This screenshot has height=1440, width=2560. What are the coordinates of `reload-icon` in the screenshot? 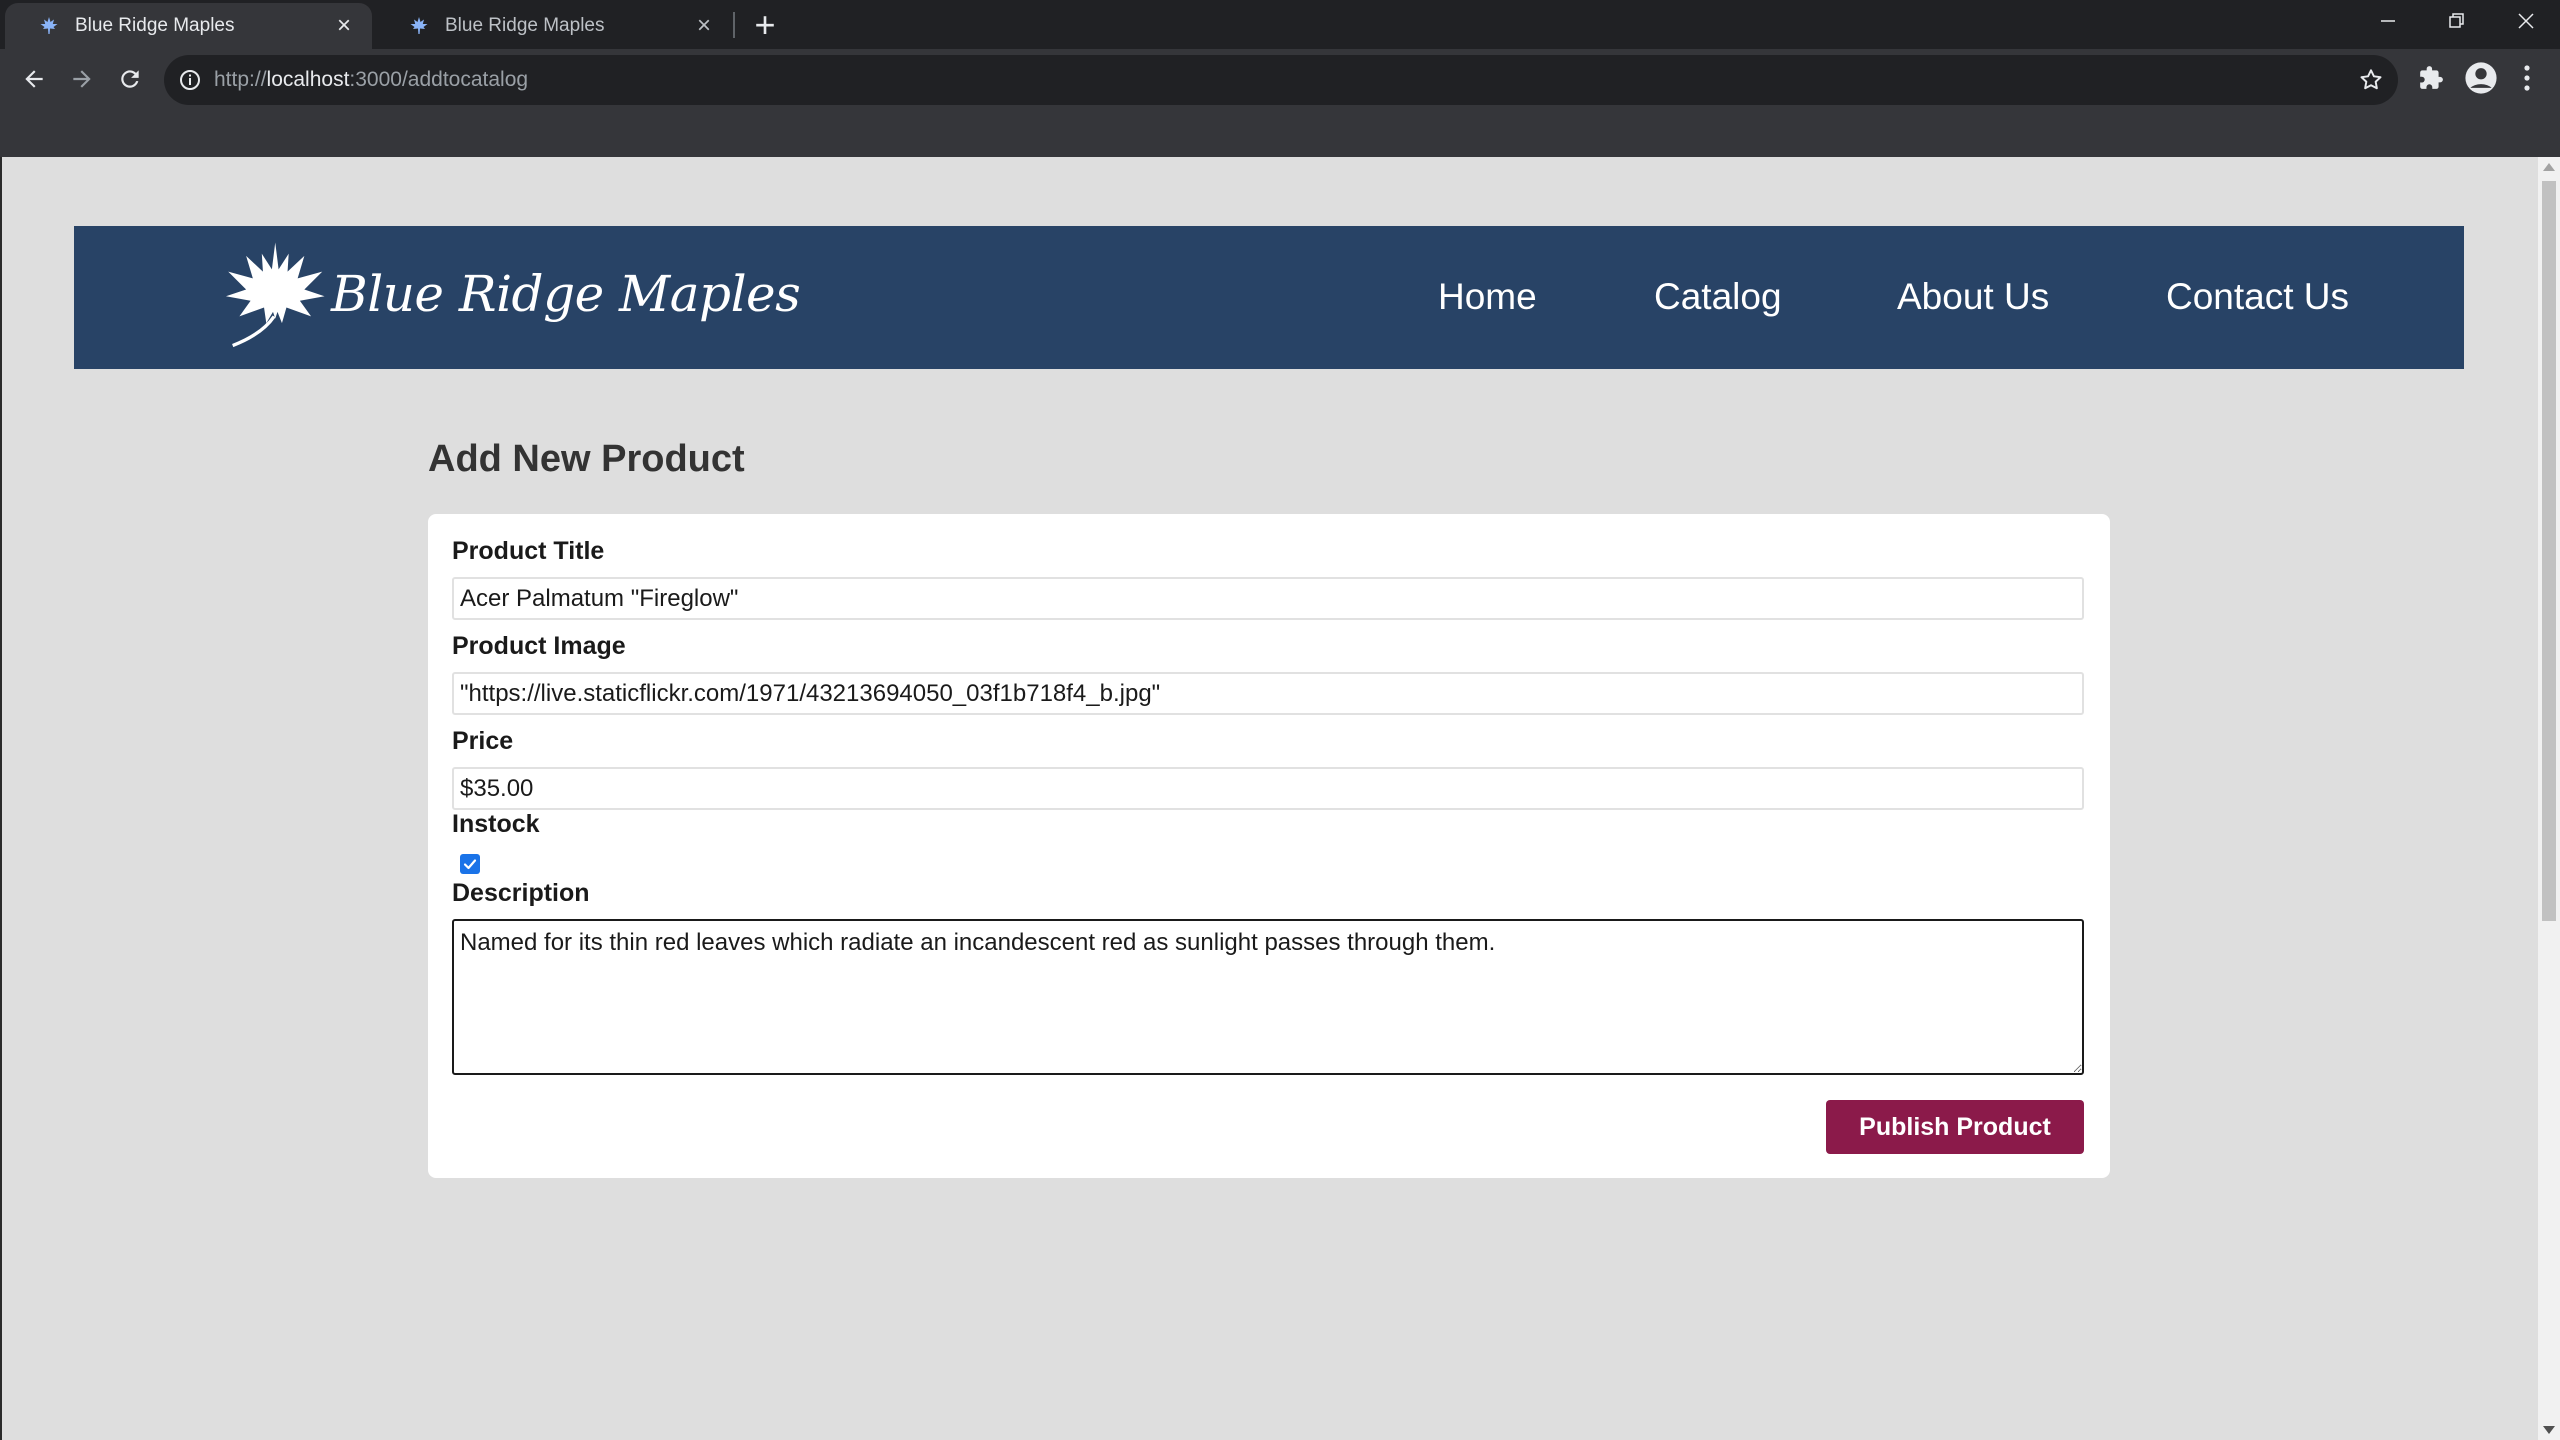 It's located at (130, 79).